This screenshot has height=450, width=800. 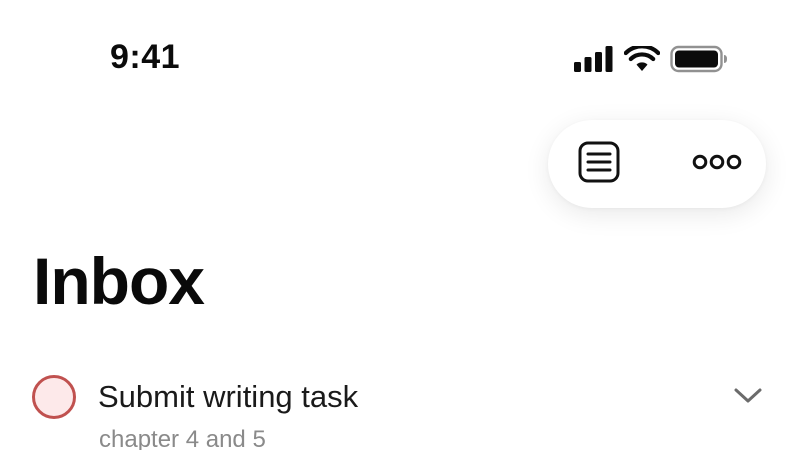 I want to click on list-document-icon, so click(x=599, y=164).